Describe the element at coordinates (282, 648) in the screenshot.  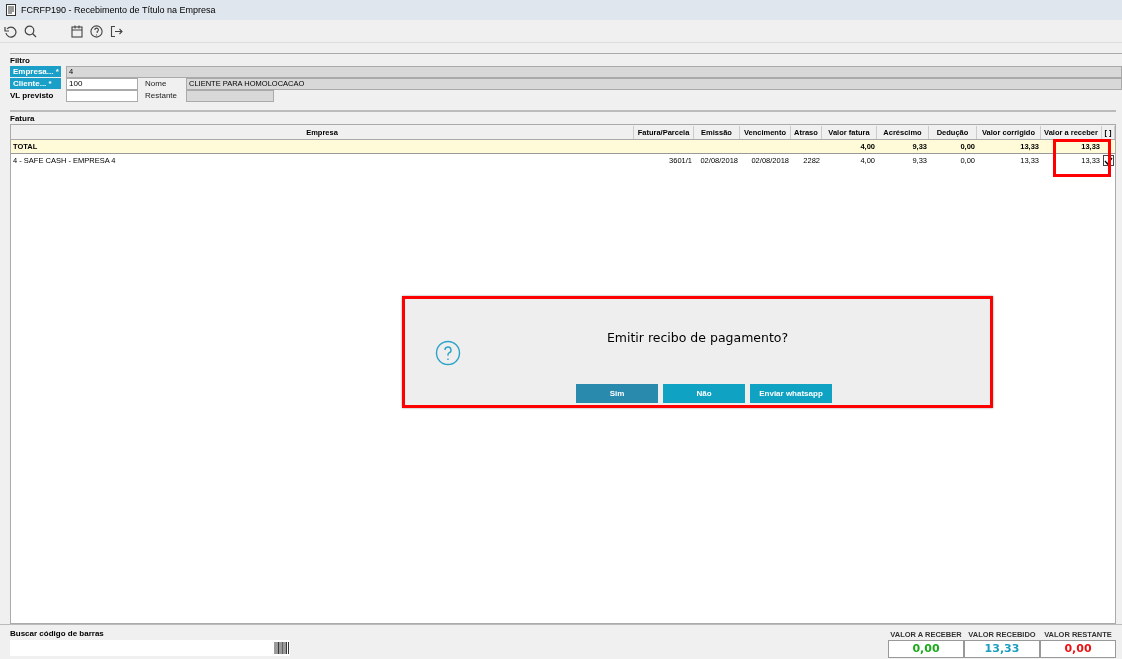
I see `barcode-icon` at that location.